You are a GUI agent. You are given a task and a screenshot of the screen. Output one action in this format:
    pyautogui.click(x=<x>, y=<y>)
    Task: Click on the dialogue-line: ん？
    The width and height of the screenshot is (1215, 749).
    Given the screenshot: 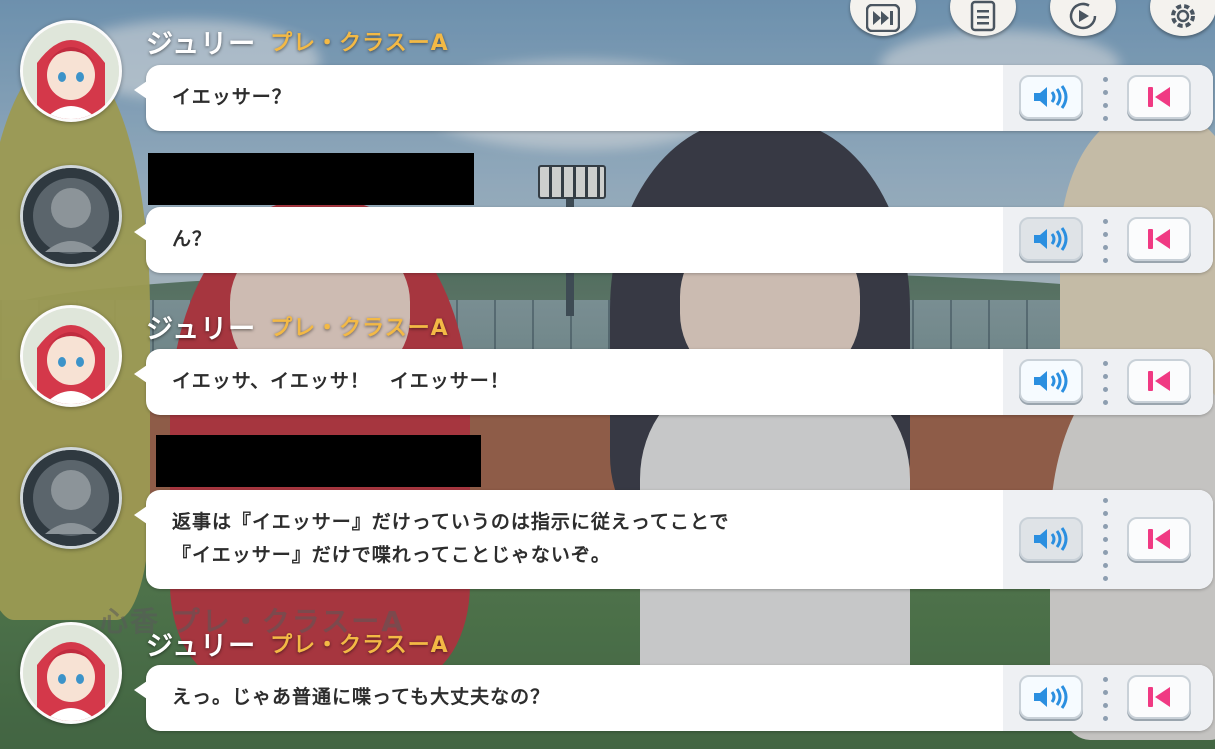 What is the action you would take?
    pyautogui.click(x=192, y=239)
    